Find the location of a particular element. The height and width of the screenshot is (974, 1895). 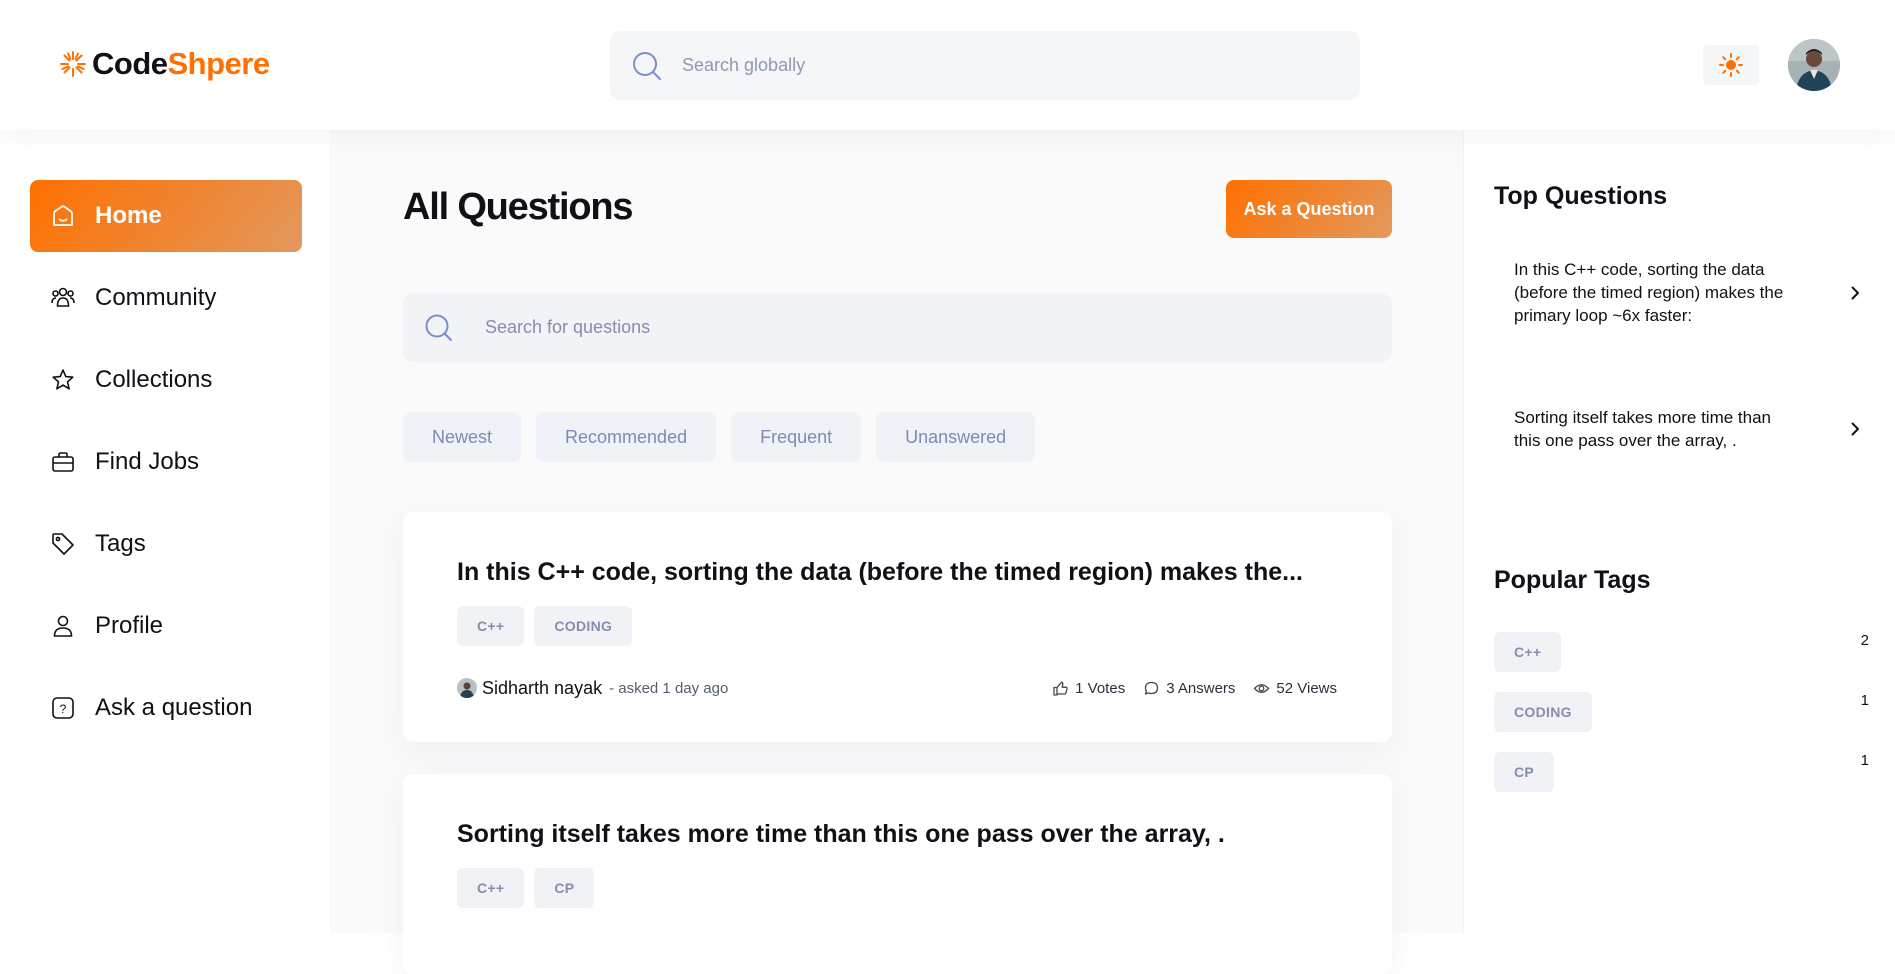

top-questions-title: Top Questions is located at coordinates (1581, 196).